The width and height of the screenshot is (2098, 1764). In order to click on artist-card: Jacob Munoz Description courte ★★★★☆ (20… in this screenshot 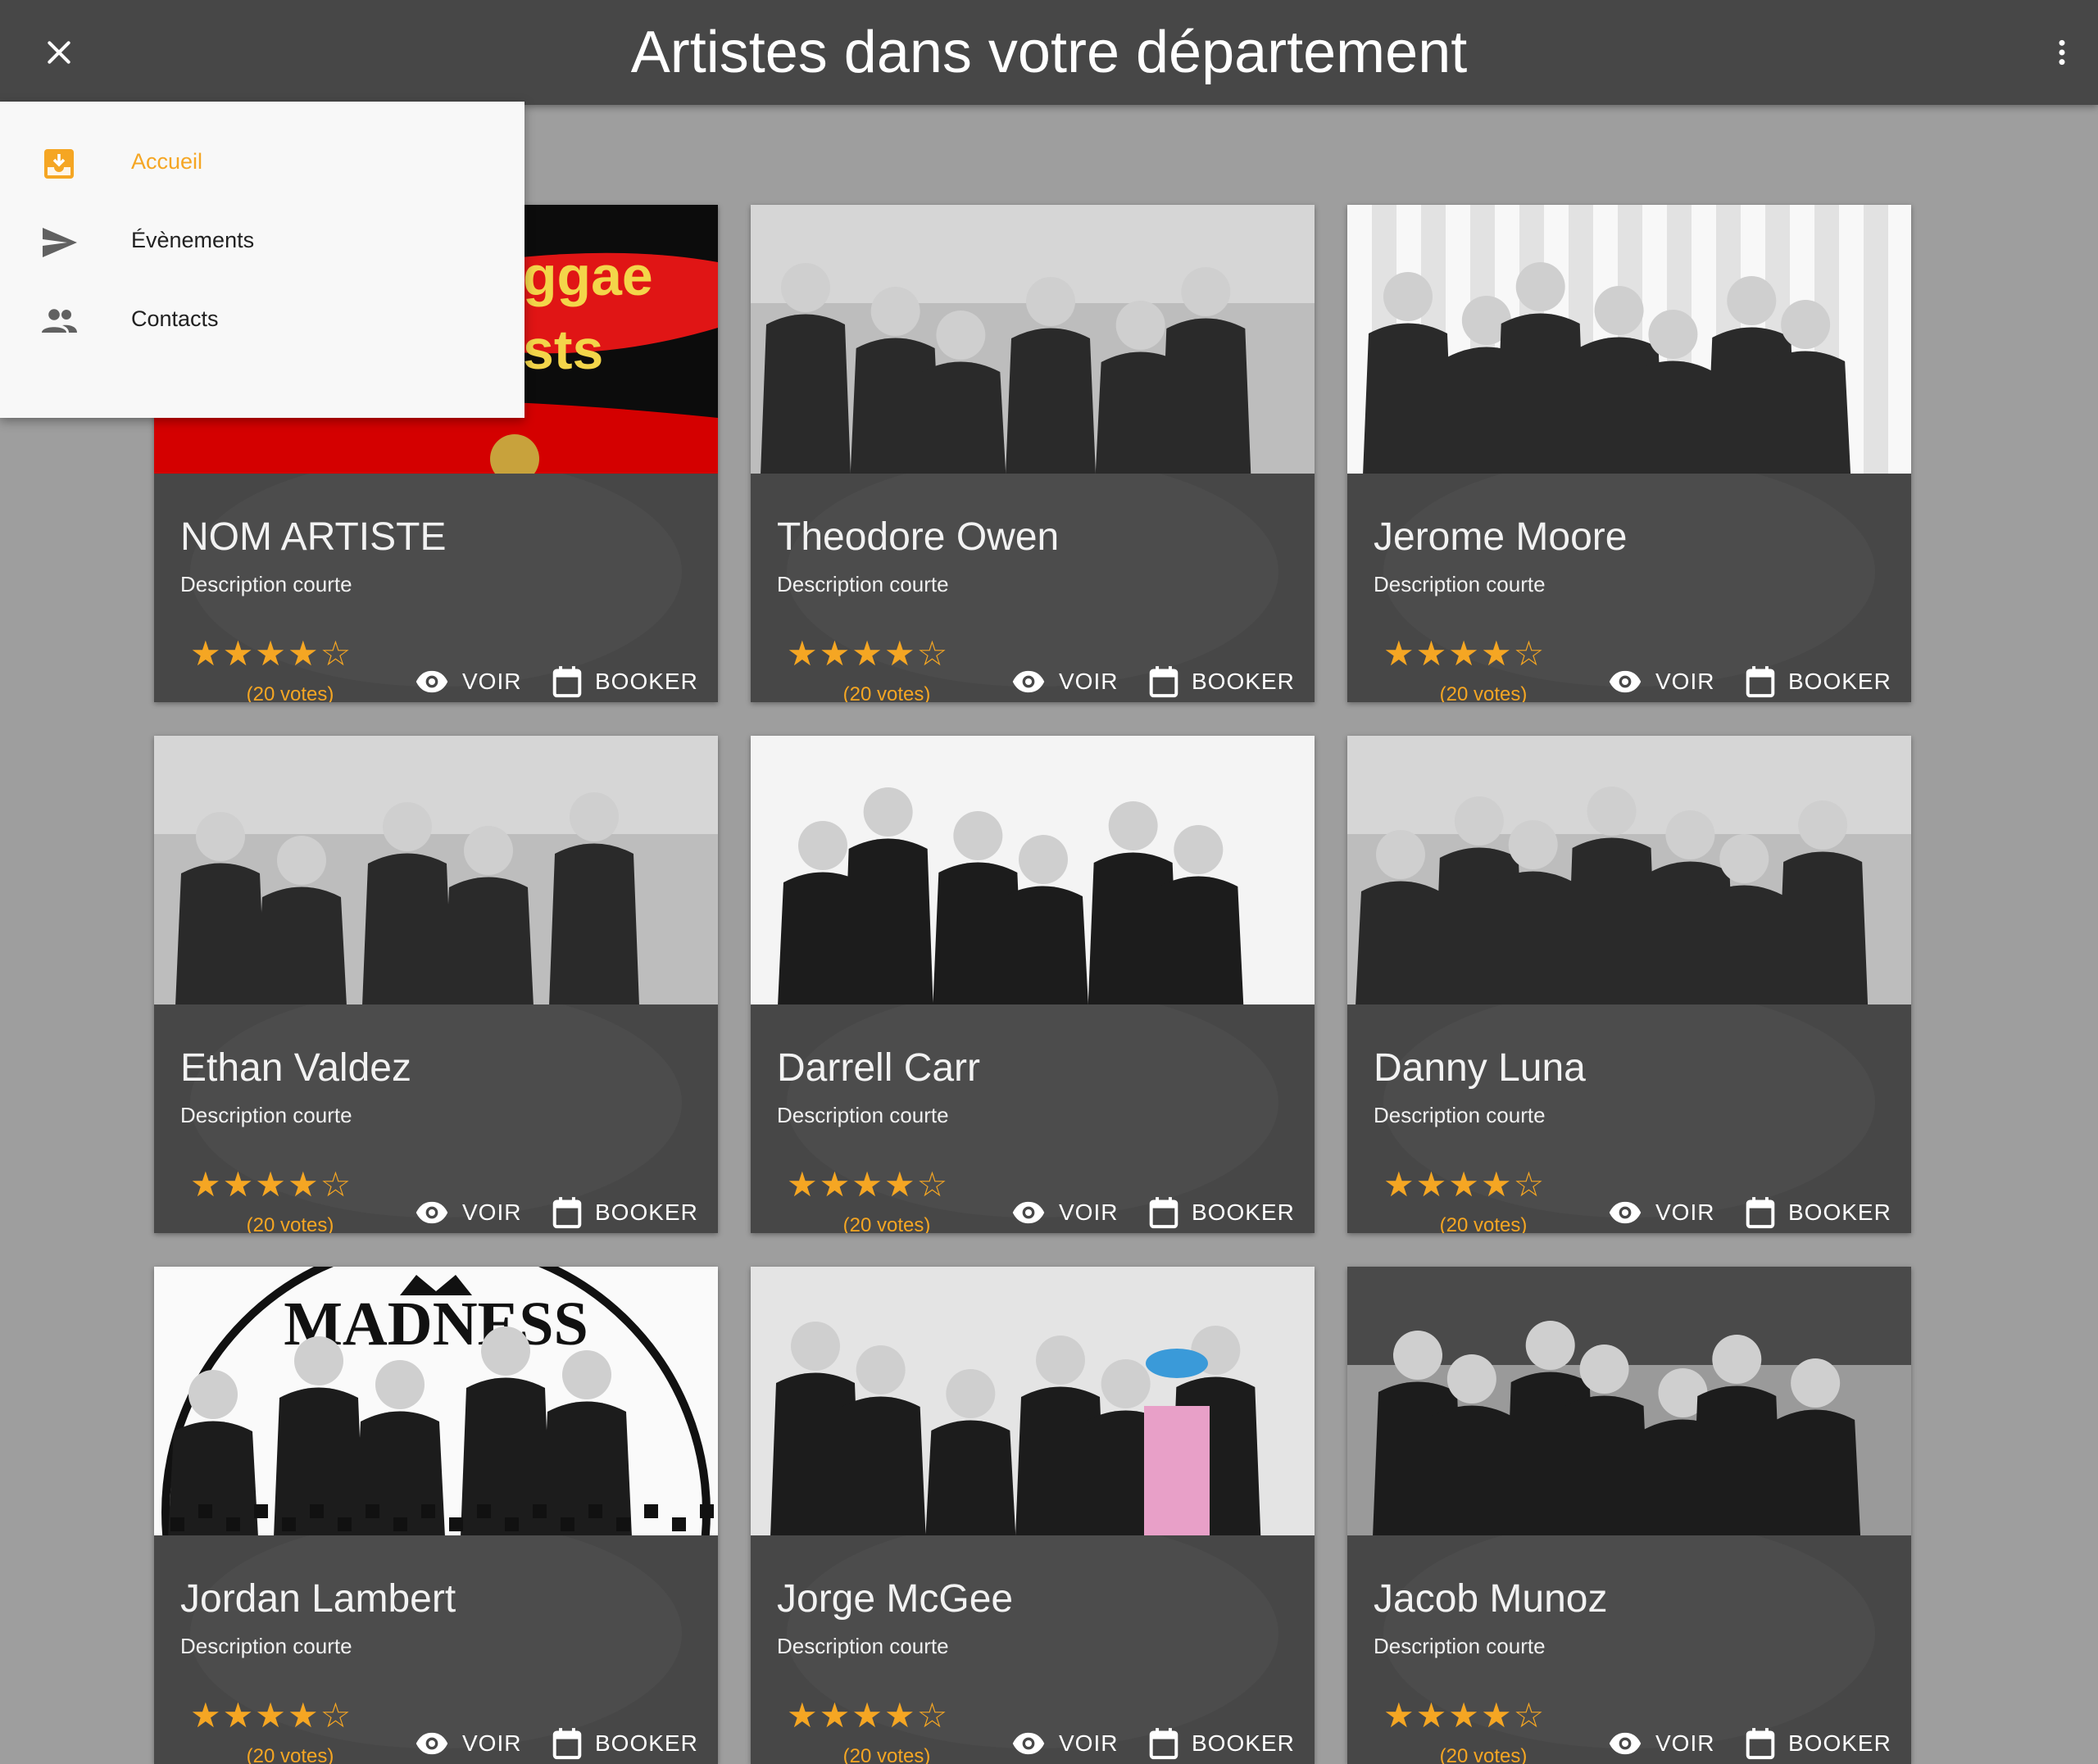, I will do `click(1629, 1515)`.